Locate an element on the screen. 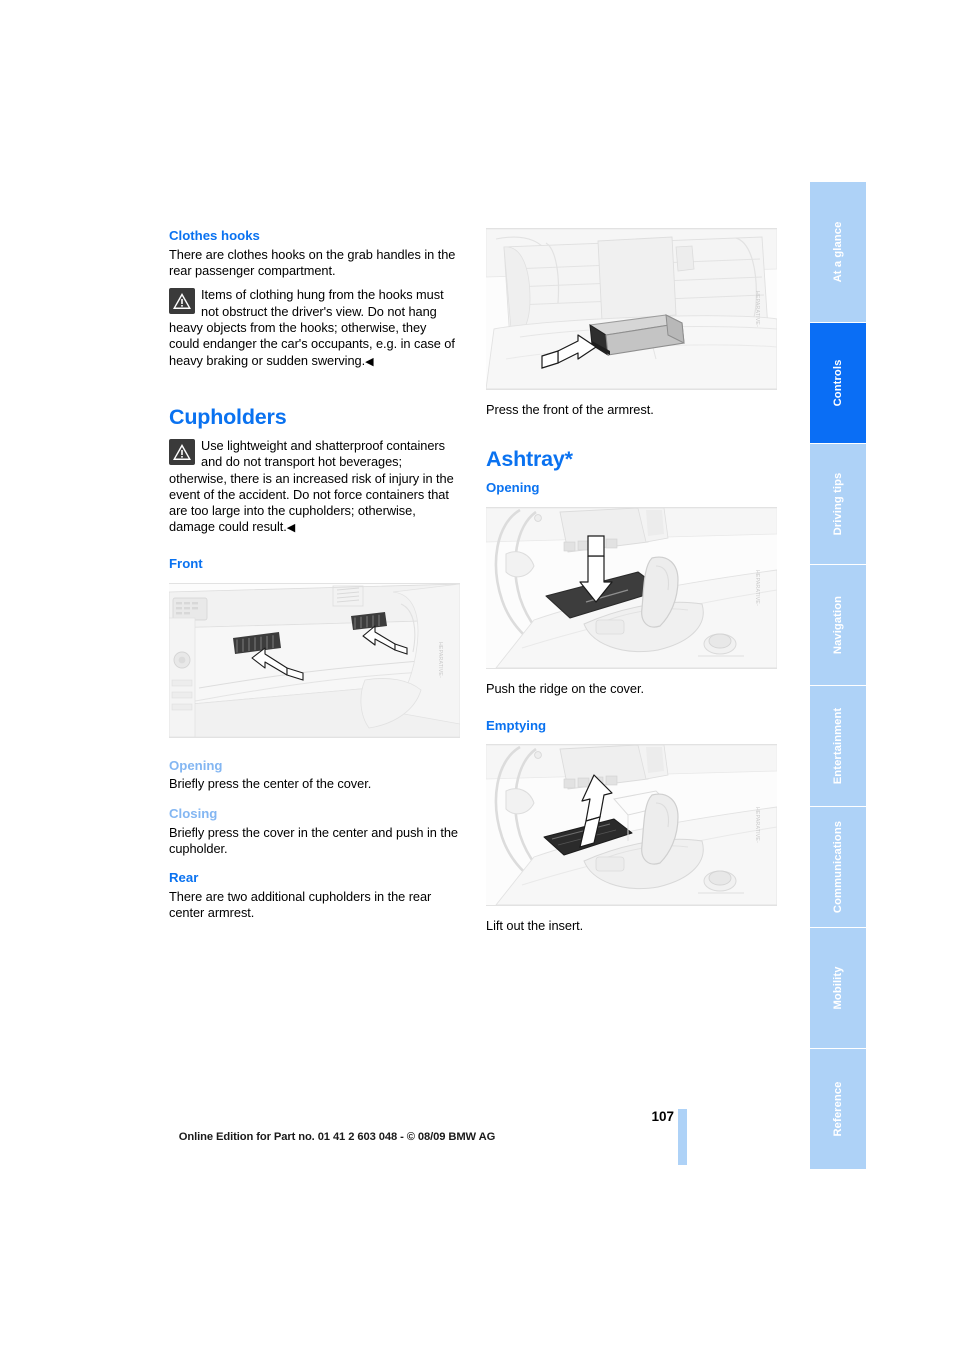 This screenshot has height=1350, width=954. page-number: 107 is located at coordinates (662, 1116).